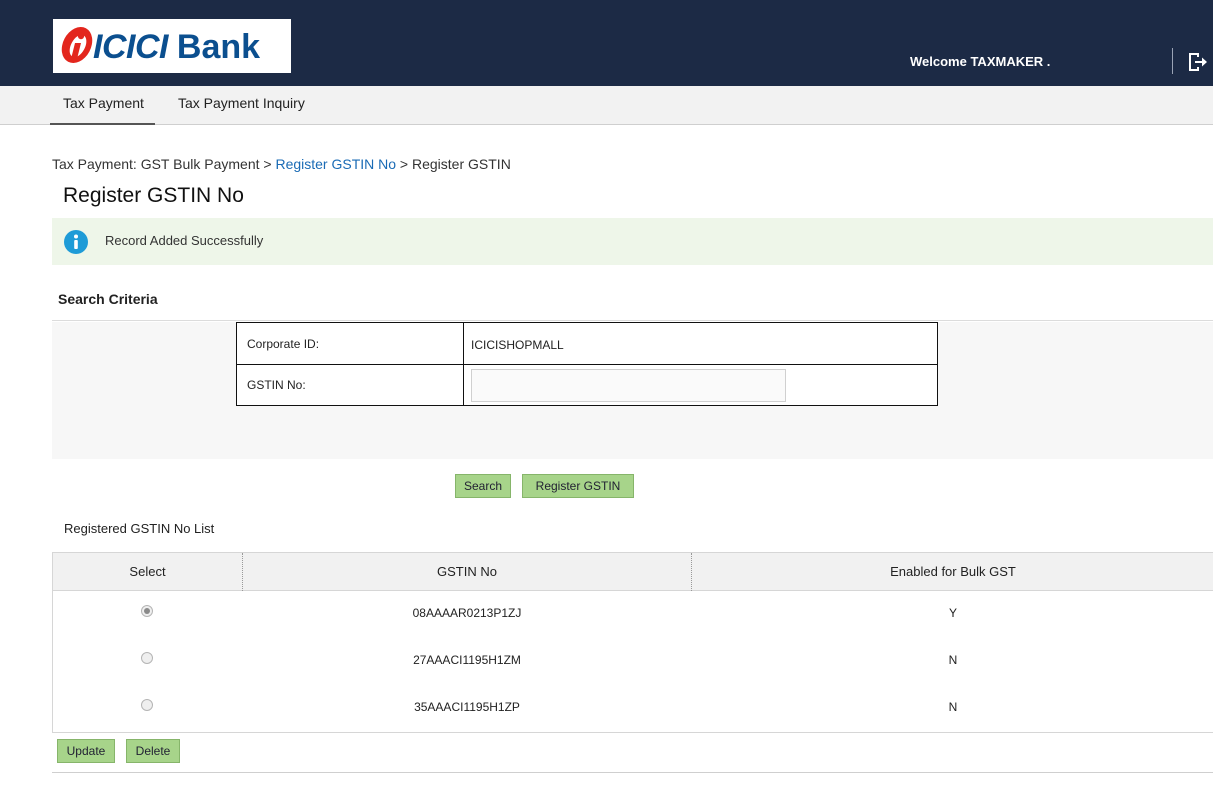  What do you see at coordinates (632, 241) in the screenshot?
I see `success-message: Record Added Successfully` at bounding box center [632, 241].